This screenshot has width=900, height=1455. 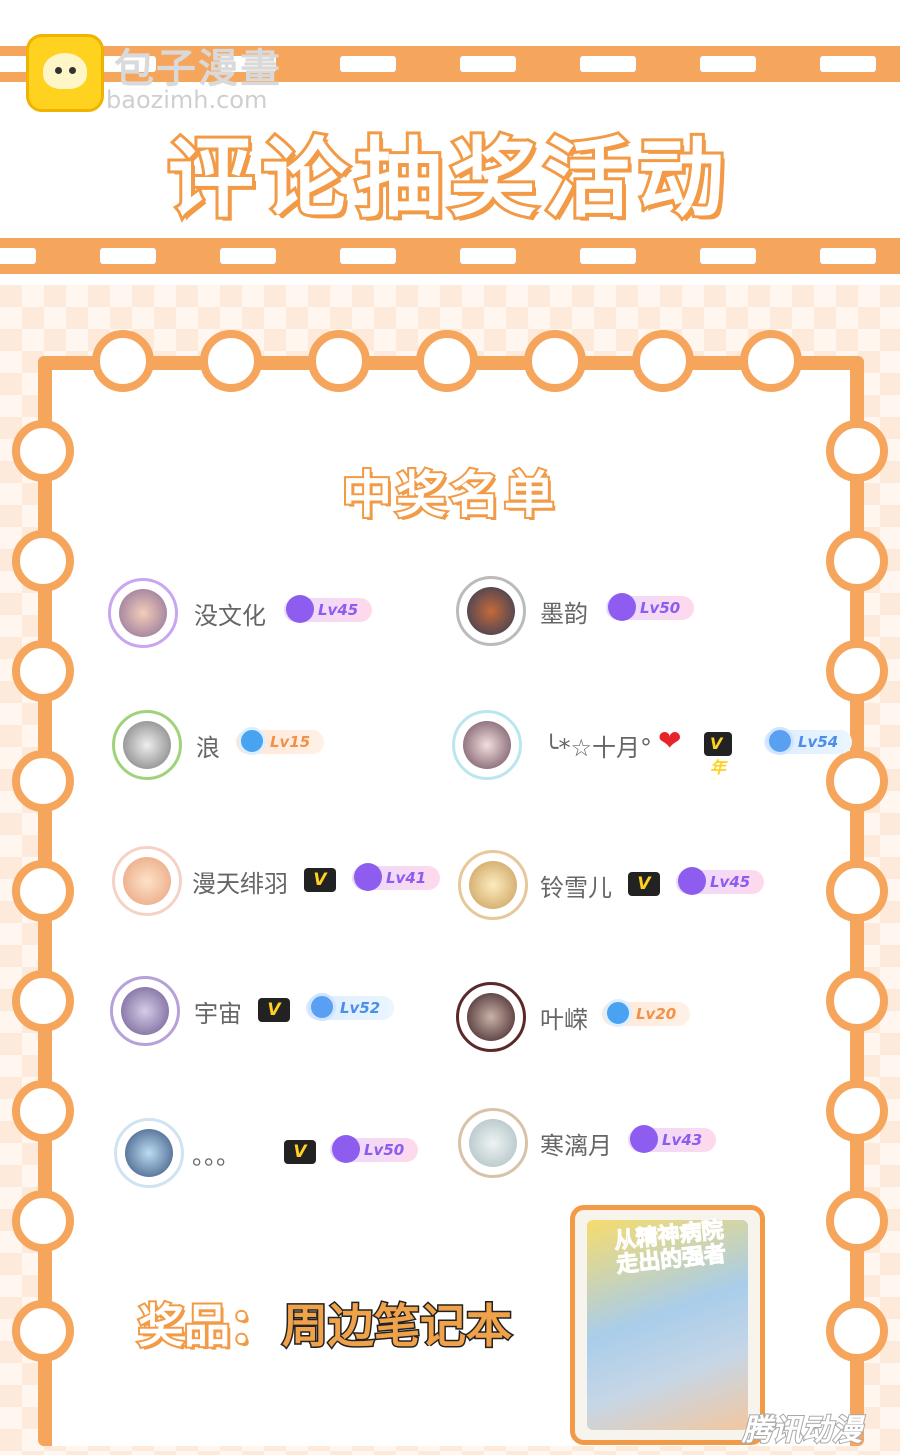 What do you see at coordinates (450, 256) in the screenshot?
I see `film-strip-bottom` at bounding box center [450, 256].